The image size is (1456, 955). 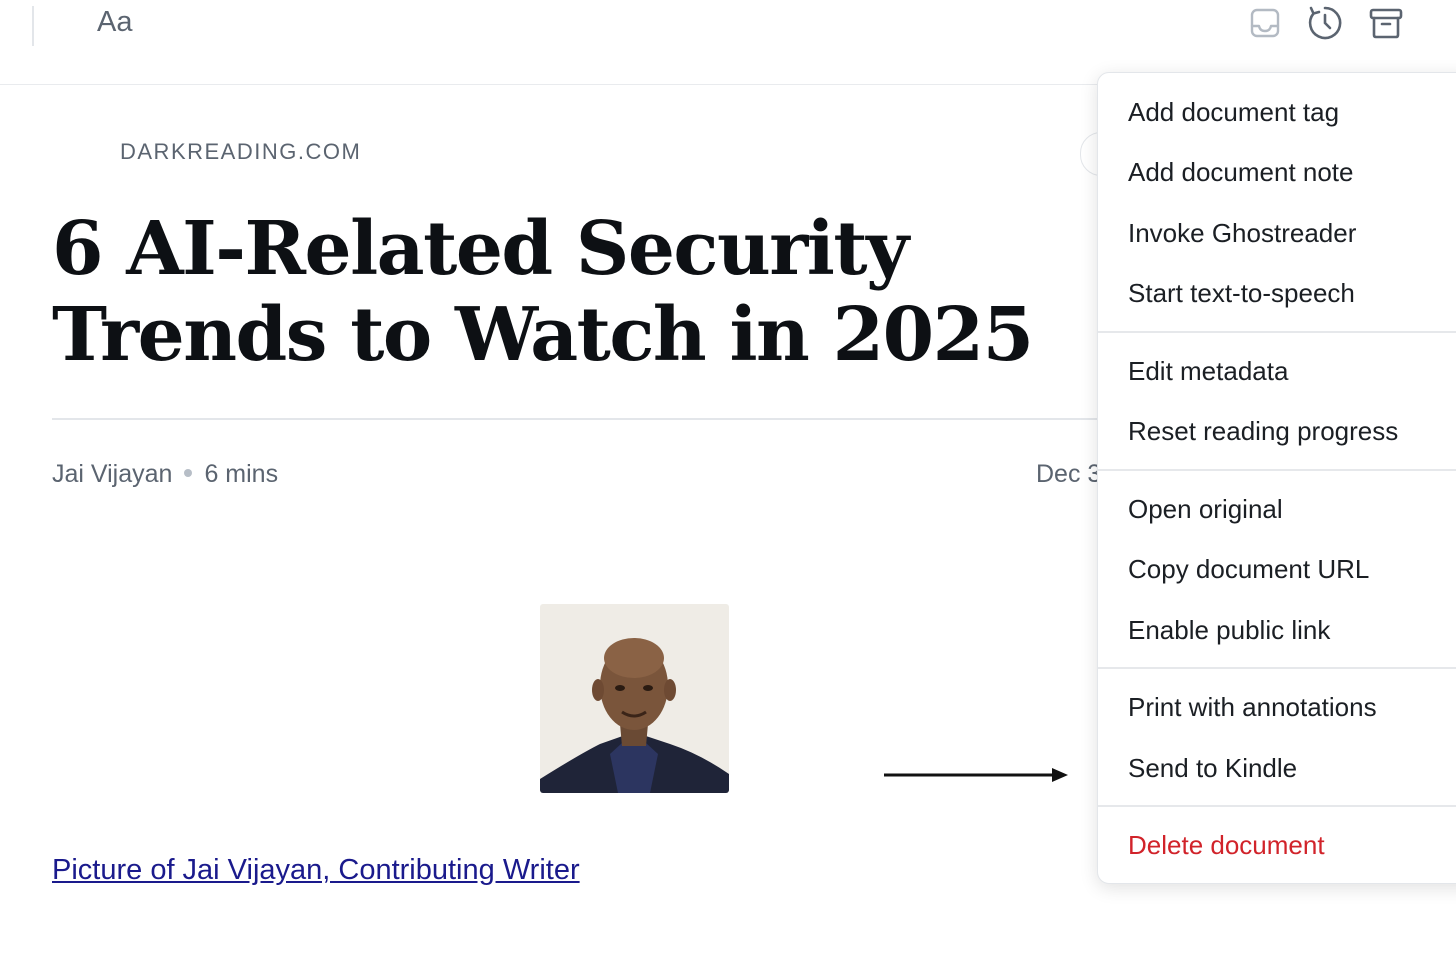 What do you see at coordinates (480, 249) in the screenshot?
I see `article-title-line-1: 6 AI-Related Security` at bounding box center [480, 249].